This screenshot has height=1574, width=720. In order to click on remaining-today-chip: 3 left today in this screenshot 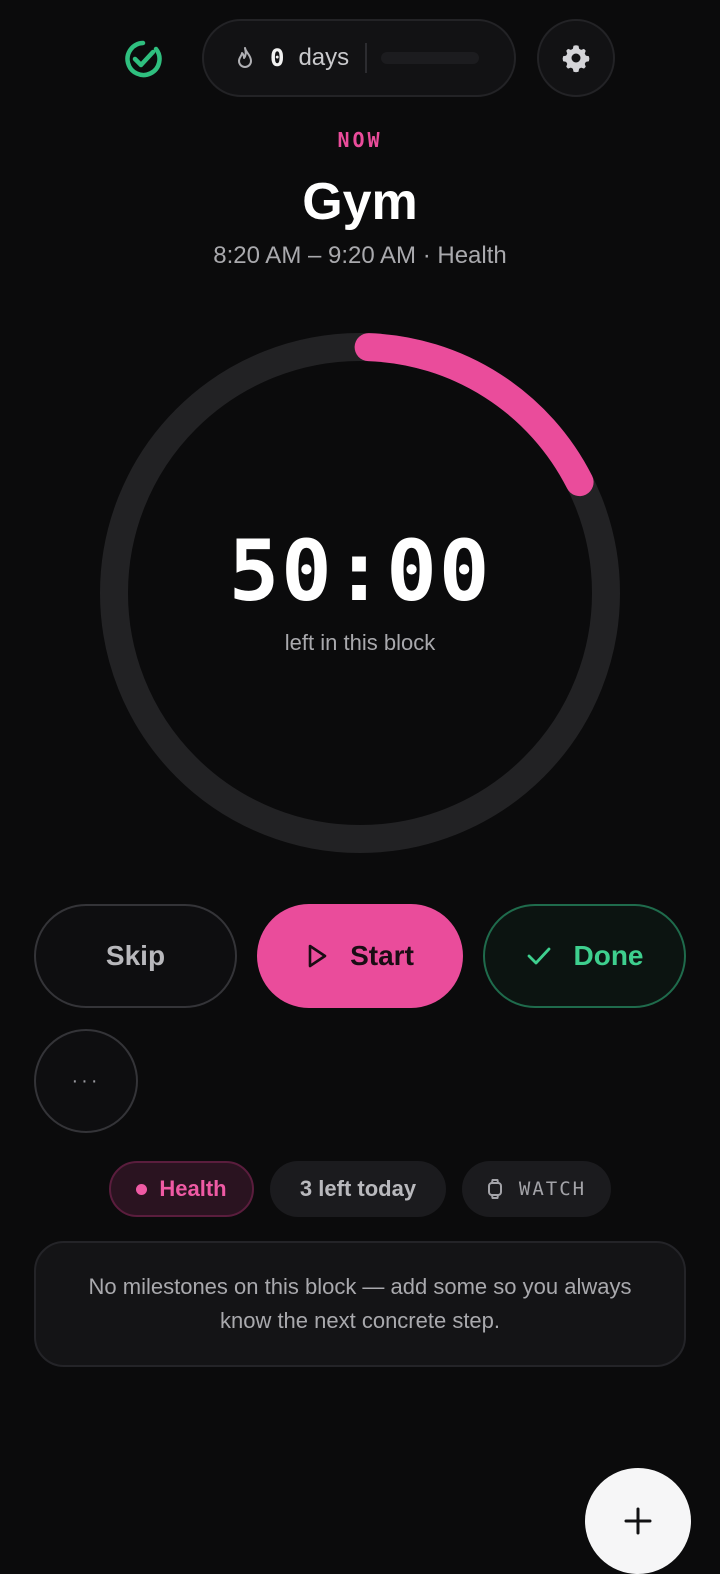, I will do `click(358, 1189)`.